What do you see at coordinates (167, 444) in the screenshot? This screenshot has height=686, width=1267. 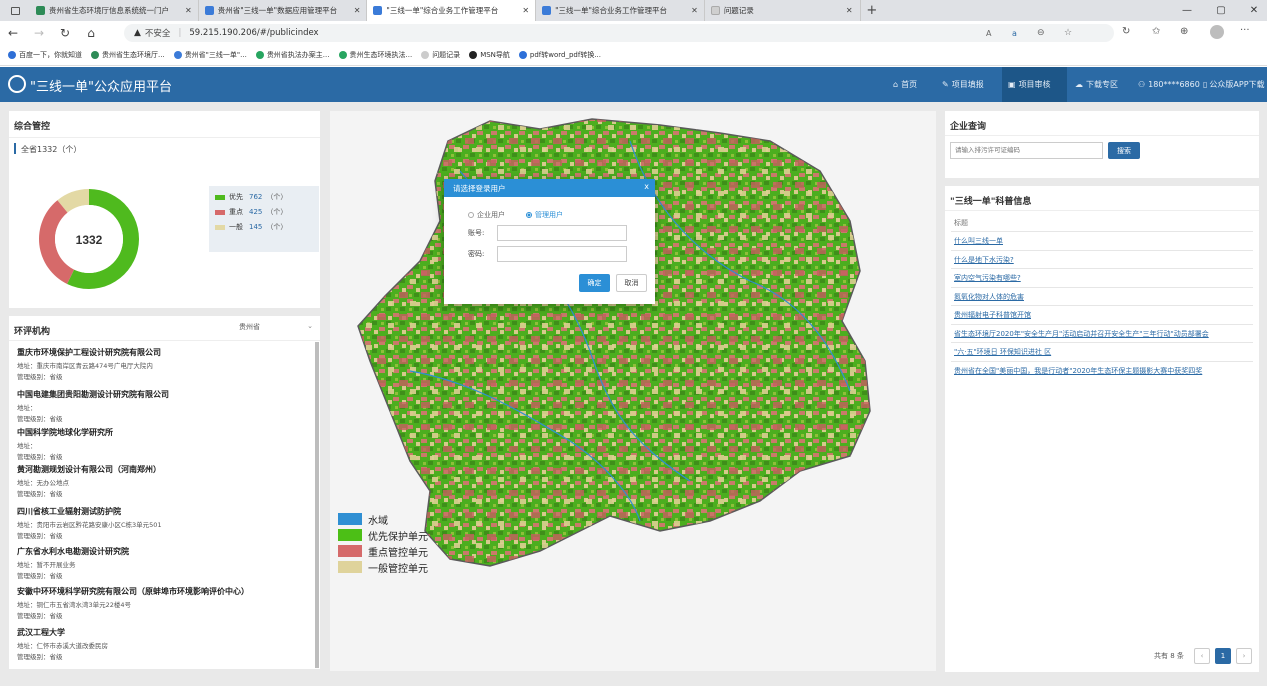 I see `agency-item: 中国科学院地球化学研究所 地址： 管理级别：省级` at bounding box center [167, 444].